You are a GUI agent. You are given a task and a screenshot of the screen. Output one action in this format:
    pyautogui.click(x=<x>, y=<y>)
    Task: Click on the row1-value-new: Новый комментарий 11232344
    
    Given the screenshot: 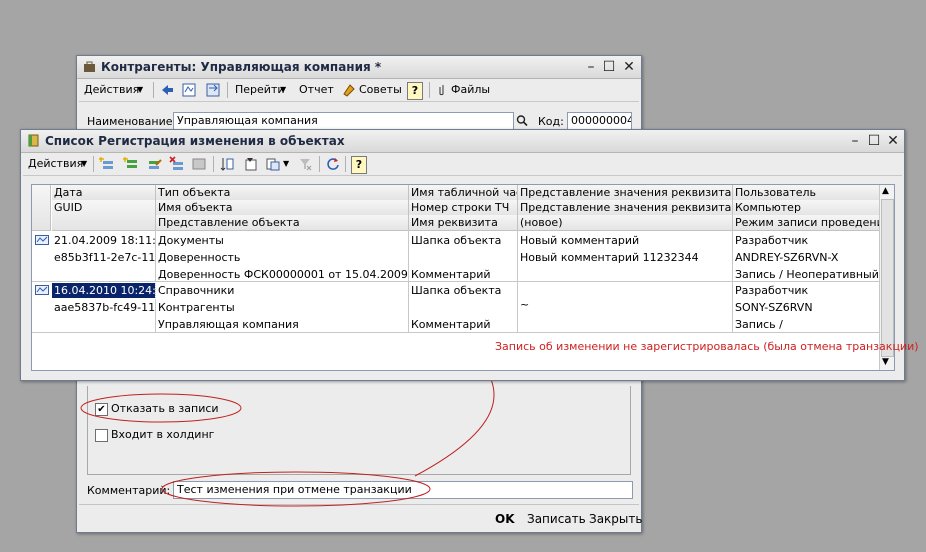 What is the action you would take?
    pyautogui.click(x=625, y=257)
    